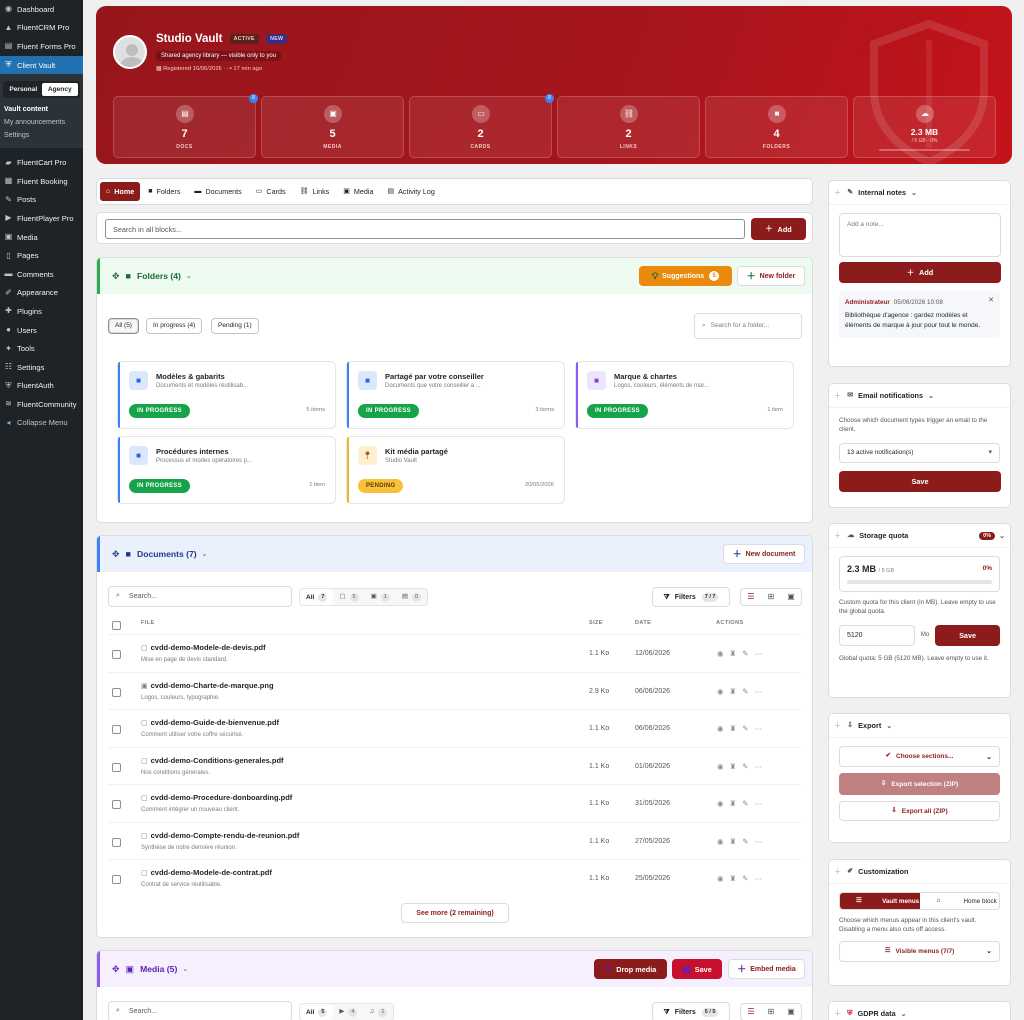 The height and width of the screenshot is (1020, 1024). I want to click on type-filter-doc: ▤ 0, so click(411, 597).